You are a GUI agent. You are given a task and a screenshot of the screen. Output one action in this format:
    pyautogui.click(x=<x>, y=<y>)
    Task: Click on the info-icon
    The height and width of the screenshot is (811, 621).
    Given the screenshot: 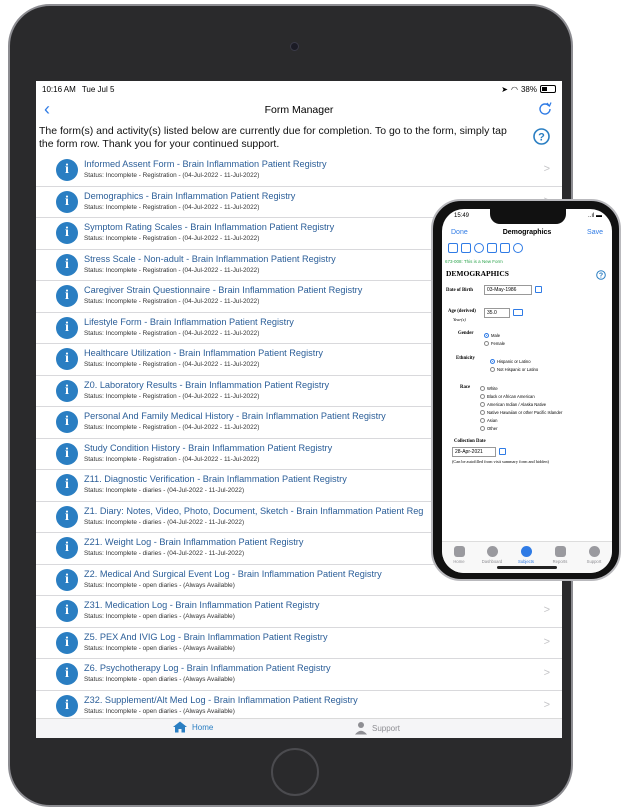 What is the action you would take?
    pyautogui.click(x=518, y=248)
    